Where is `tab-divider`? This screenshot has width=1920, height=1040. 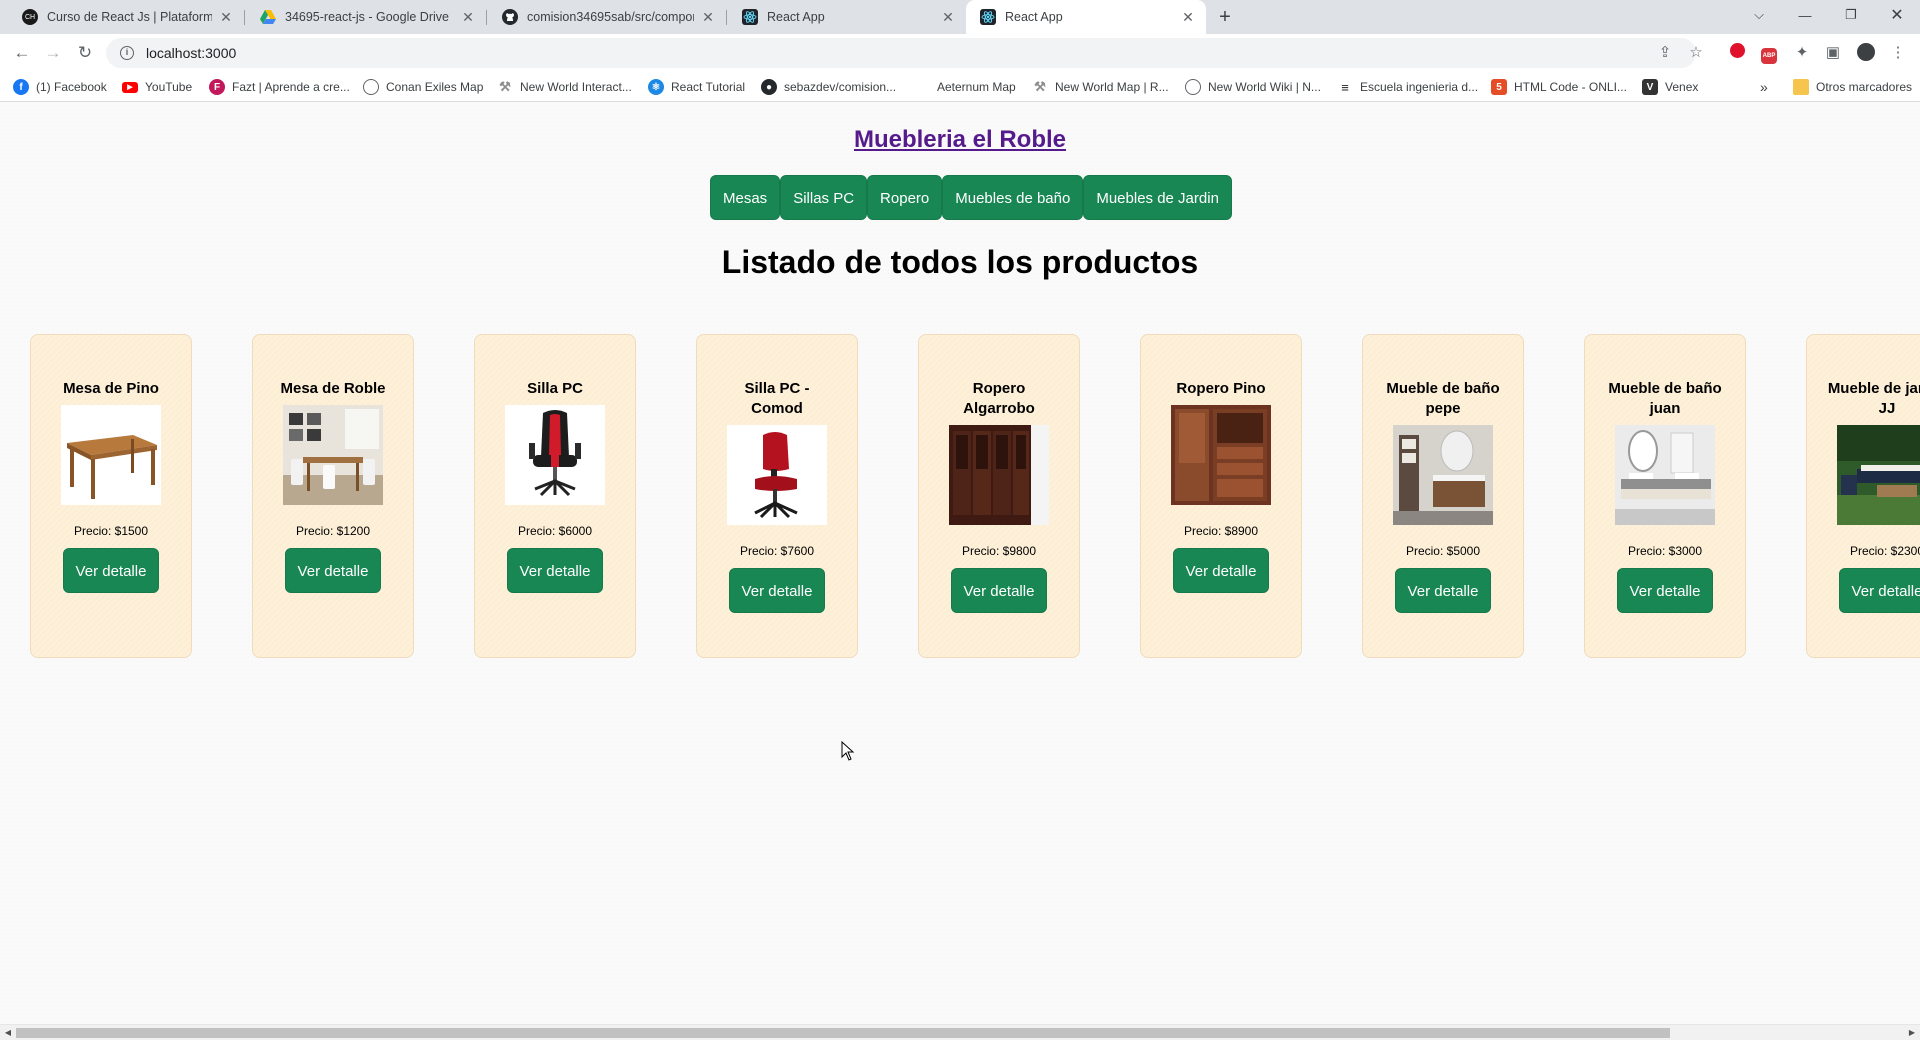
tab-divider is located at coordinates (244, 17).